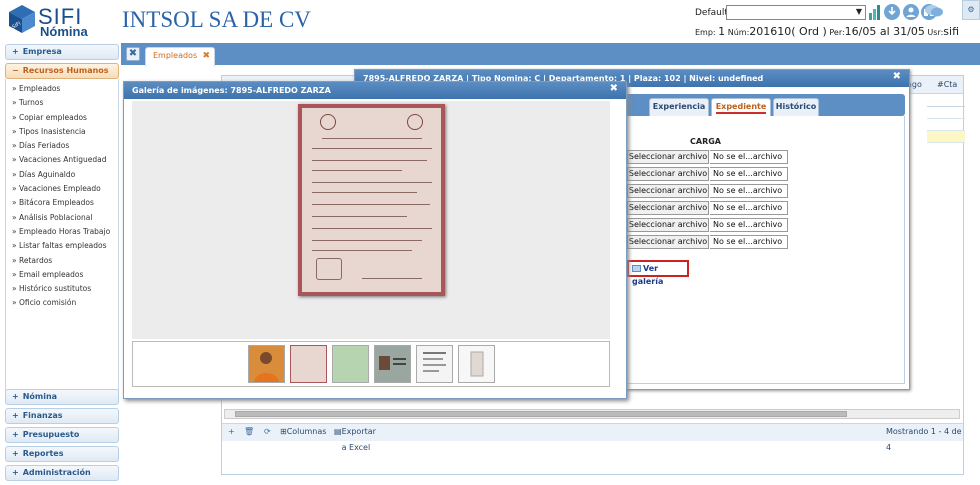  What do you see at coordinates (62, 416) in the screenshot?
I see `nav-section-finanzas: + Finanzas` at bounding box center [62, 416].